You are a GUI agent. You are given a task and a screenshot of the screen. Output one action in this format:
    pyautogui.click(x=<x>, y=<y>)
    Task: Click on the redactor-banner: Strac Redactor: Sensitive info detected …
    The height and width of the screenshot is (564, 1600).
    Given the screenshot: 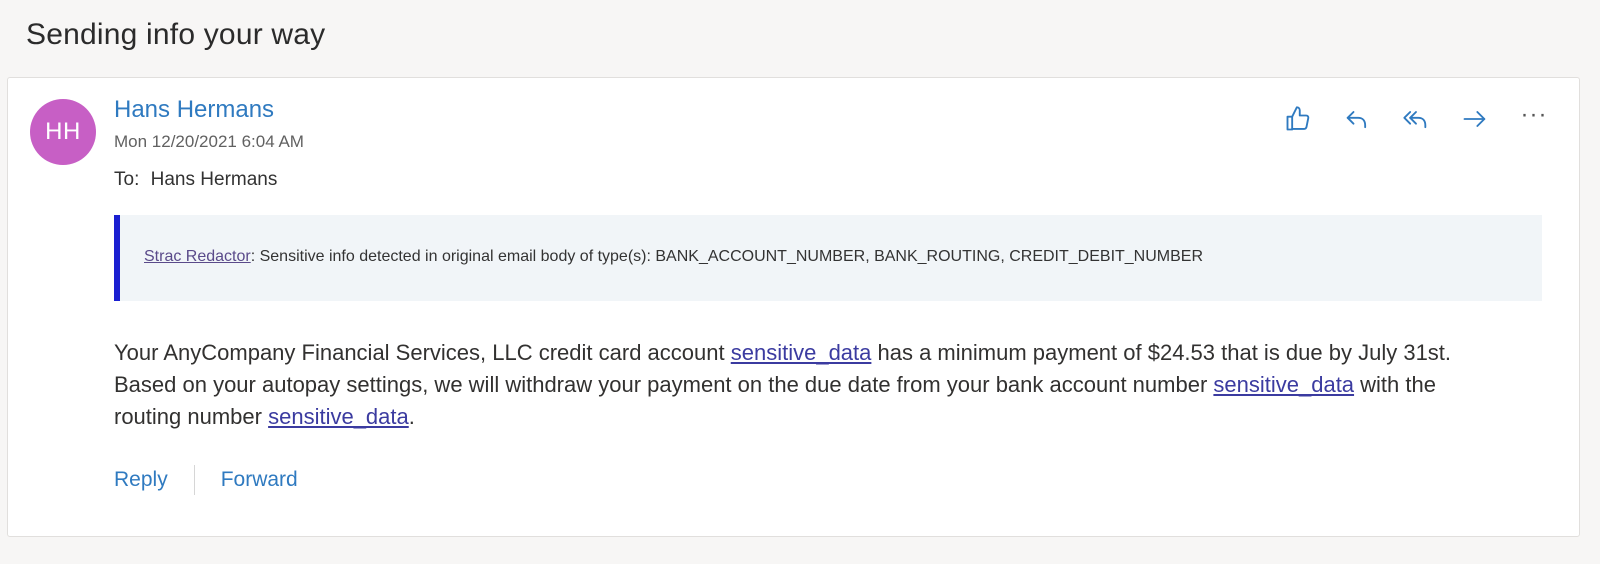 What is the action you would take?
    pyautogui.click(x=828, y=258)
    